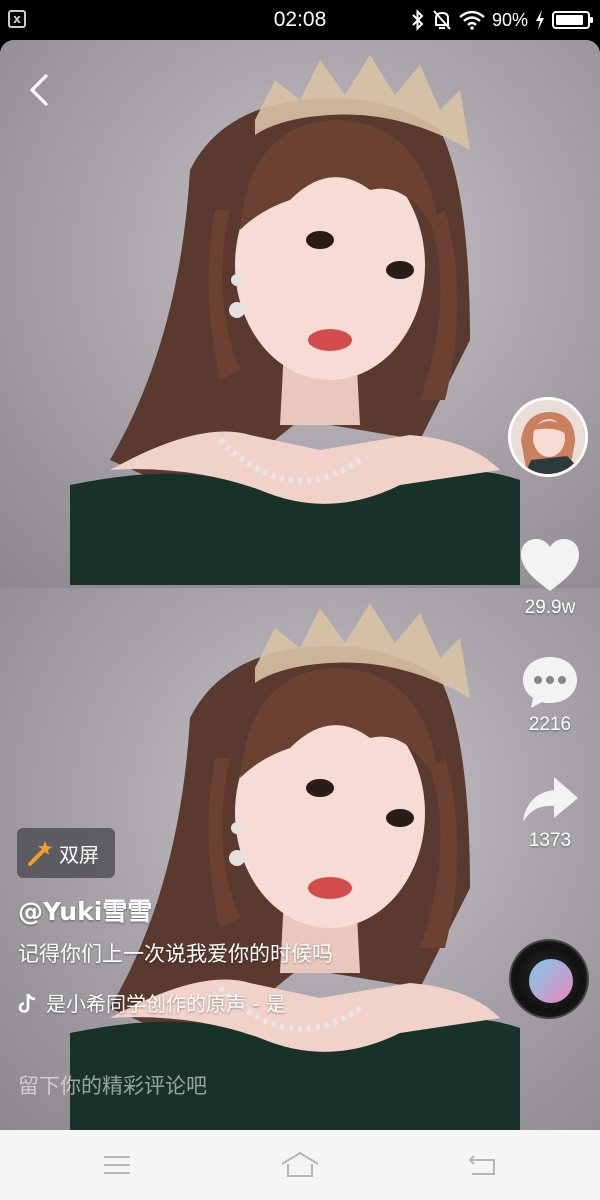  I want to click on battery-percent: 90%, so click(509, 19).